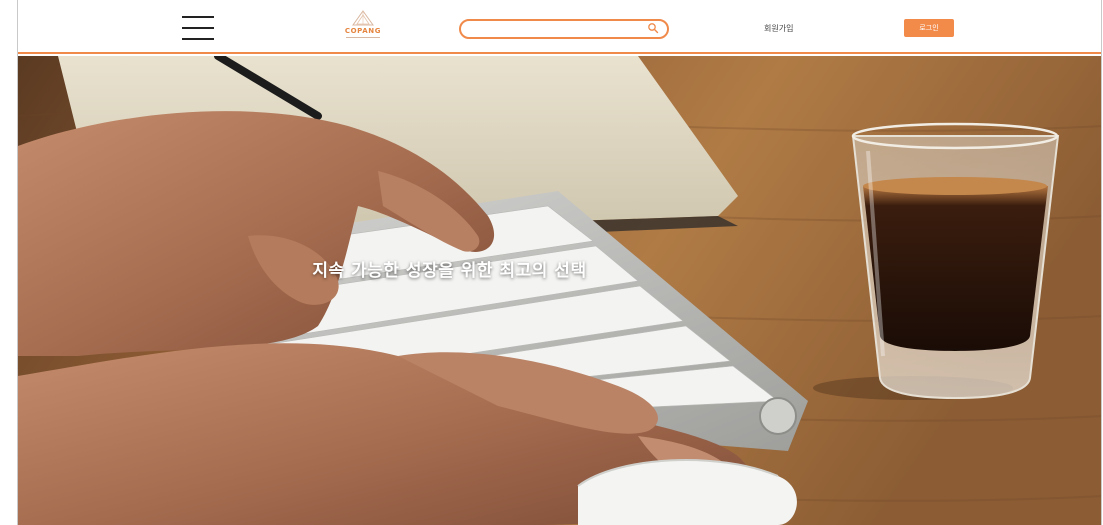 This screenshot has width=1103, height=525. What do you see at coordinates (363, 37) in the screenshot?
I see `logo-underline` at bounding box center [363, 37].